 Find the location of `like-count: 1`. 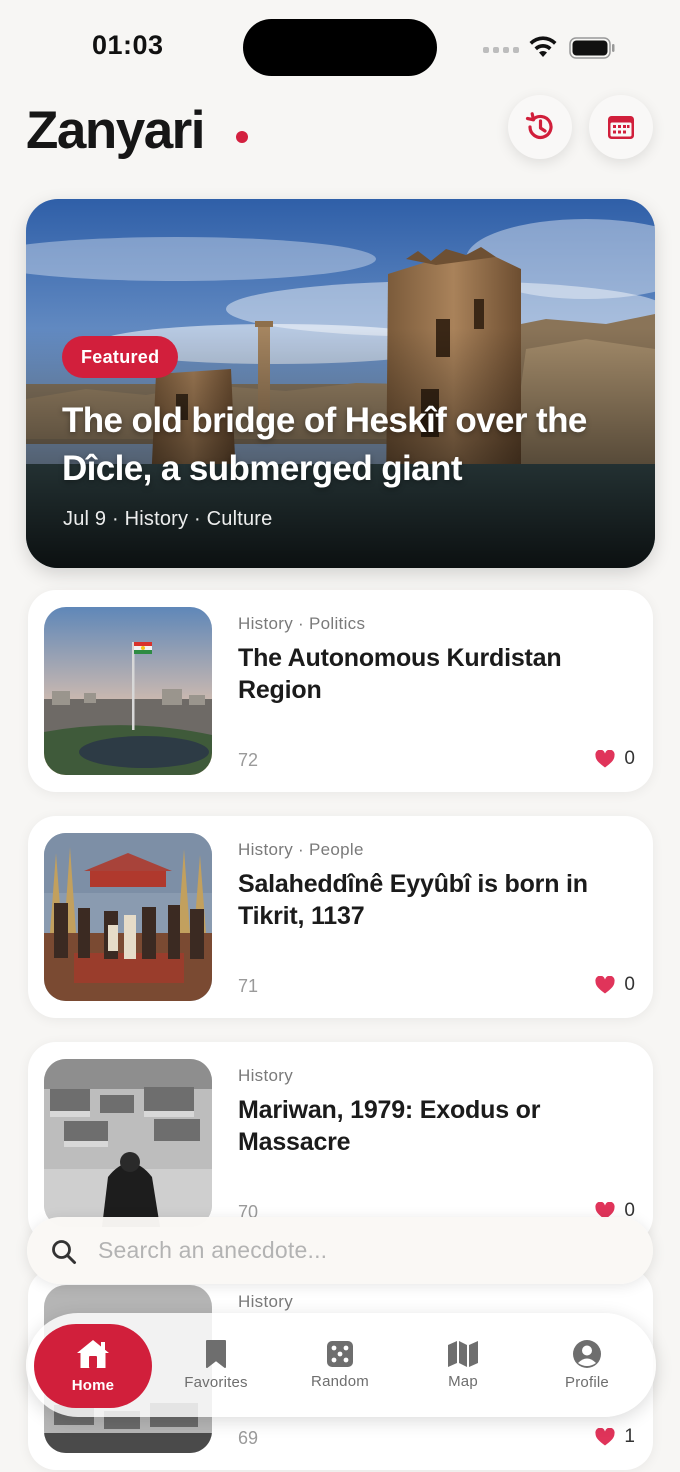

like-count: 1 is located at coordinates (629, 1436).